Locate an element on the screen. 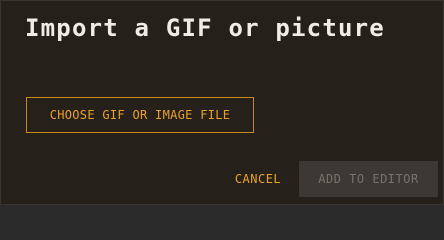 Image resolution: width=444 pixels, height=240 pixels. add-to-editor-button: ADD TO EDITOR is located at coordinates (368, 179).